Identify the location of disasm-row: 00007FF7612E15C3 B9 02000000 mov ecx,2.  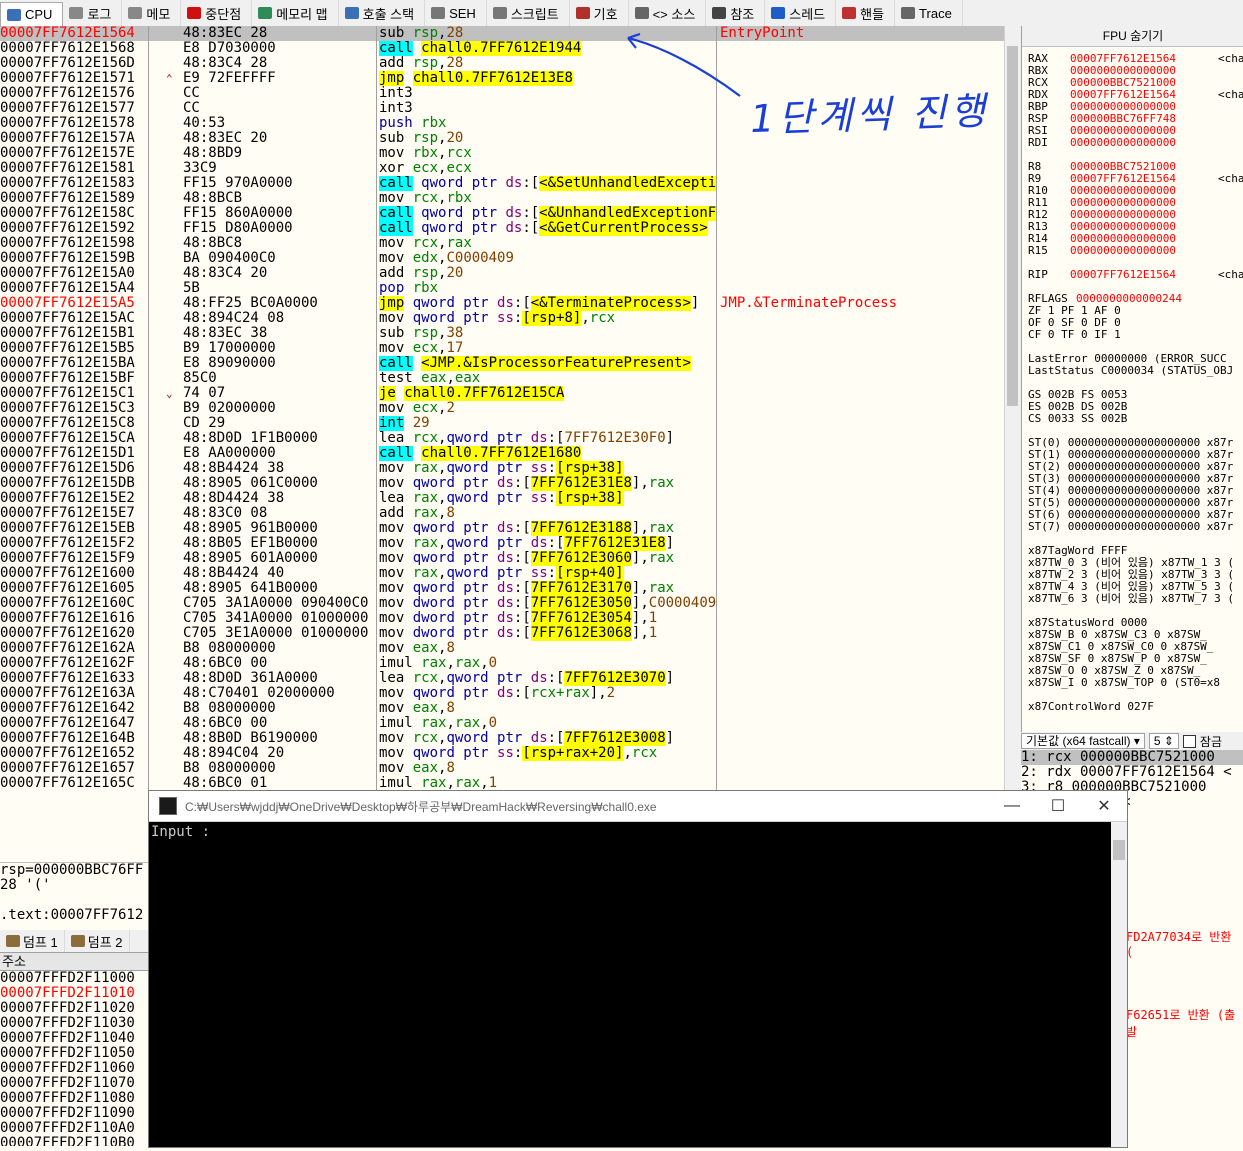
(502, 408).